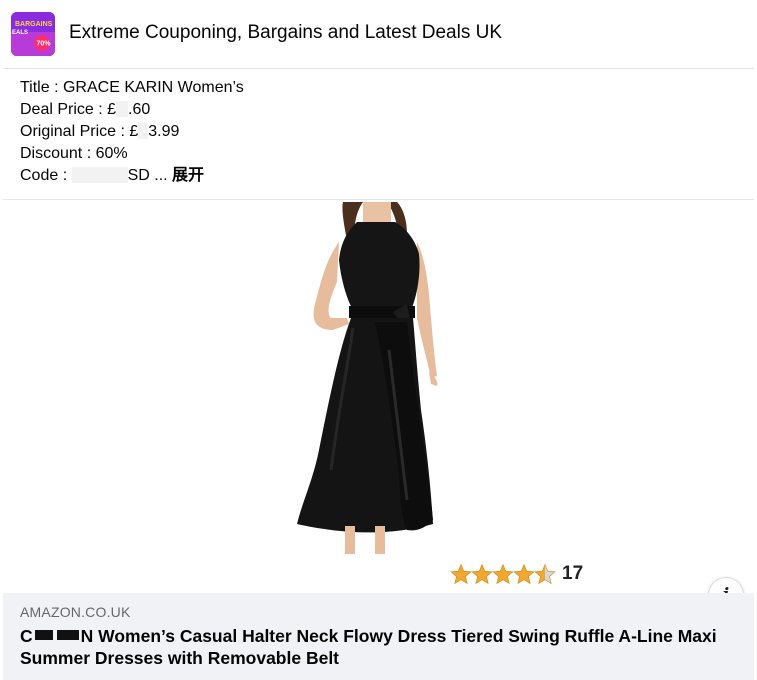 The image size is (757, 680). Describe the element at coordinates (367, 378) in the screenshot. I see `dress-photo` at that location.